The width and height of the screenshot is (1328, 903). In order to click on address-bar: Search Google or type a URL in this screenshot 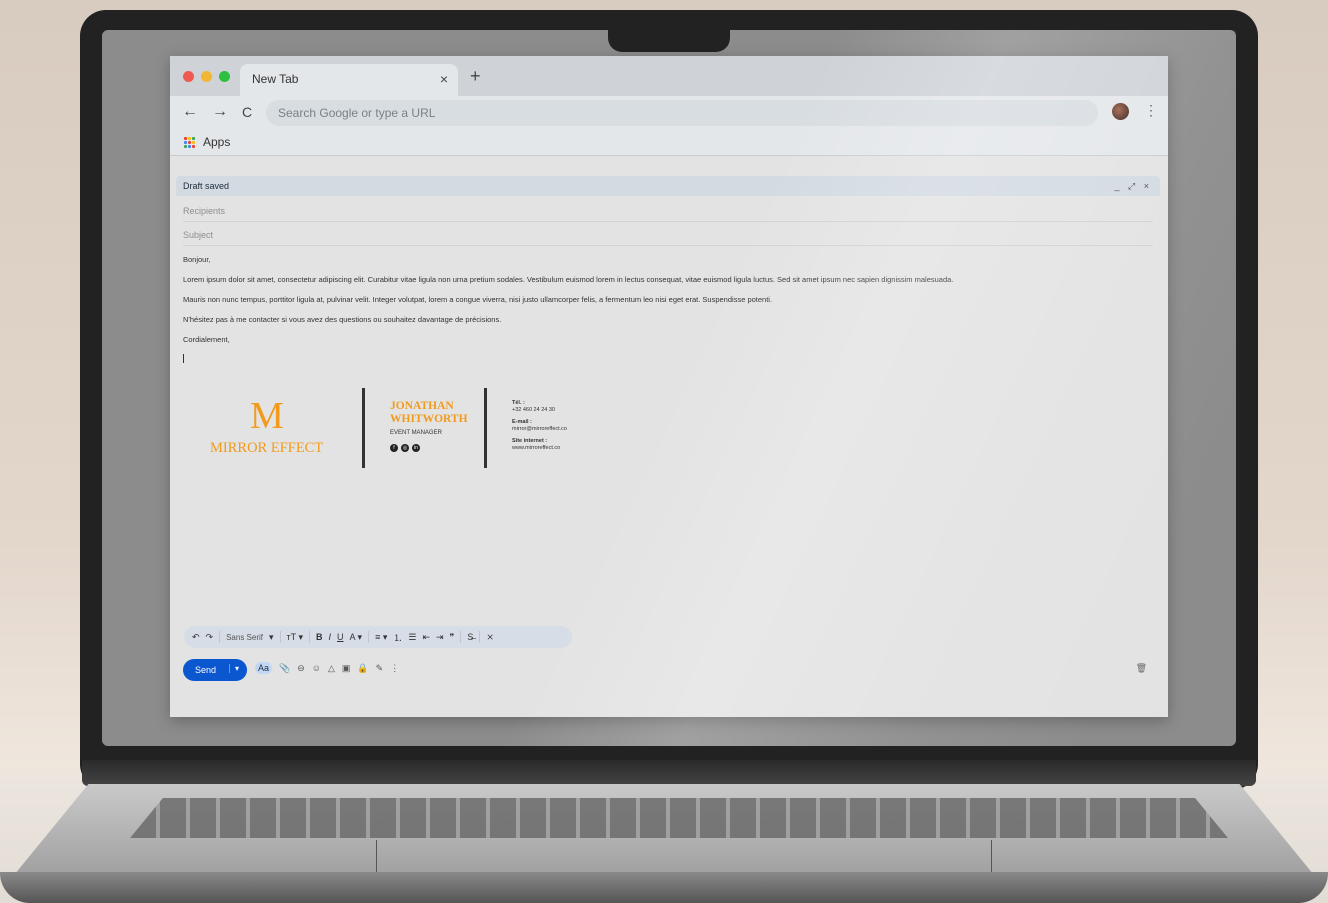, I will do `click(682, 113)`.